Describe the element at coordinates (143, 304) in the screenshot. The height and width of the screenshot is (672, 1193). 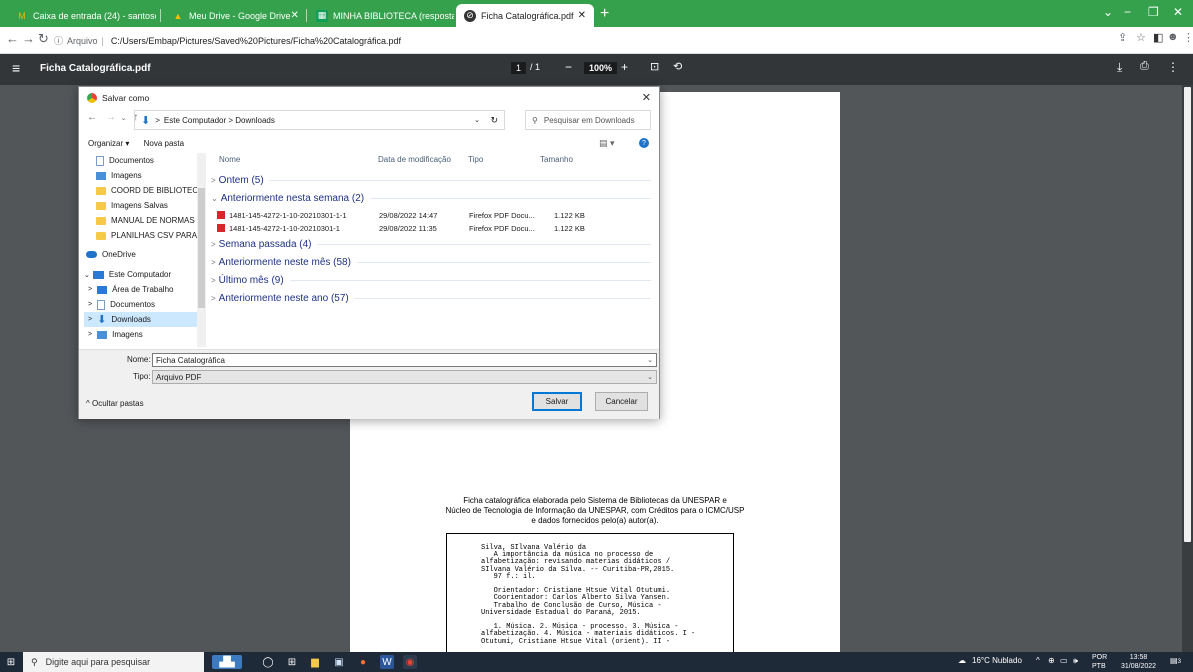
I see `nav-item-documents-pc: > Documentos` at that location.